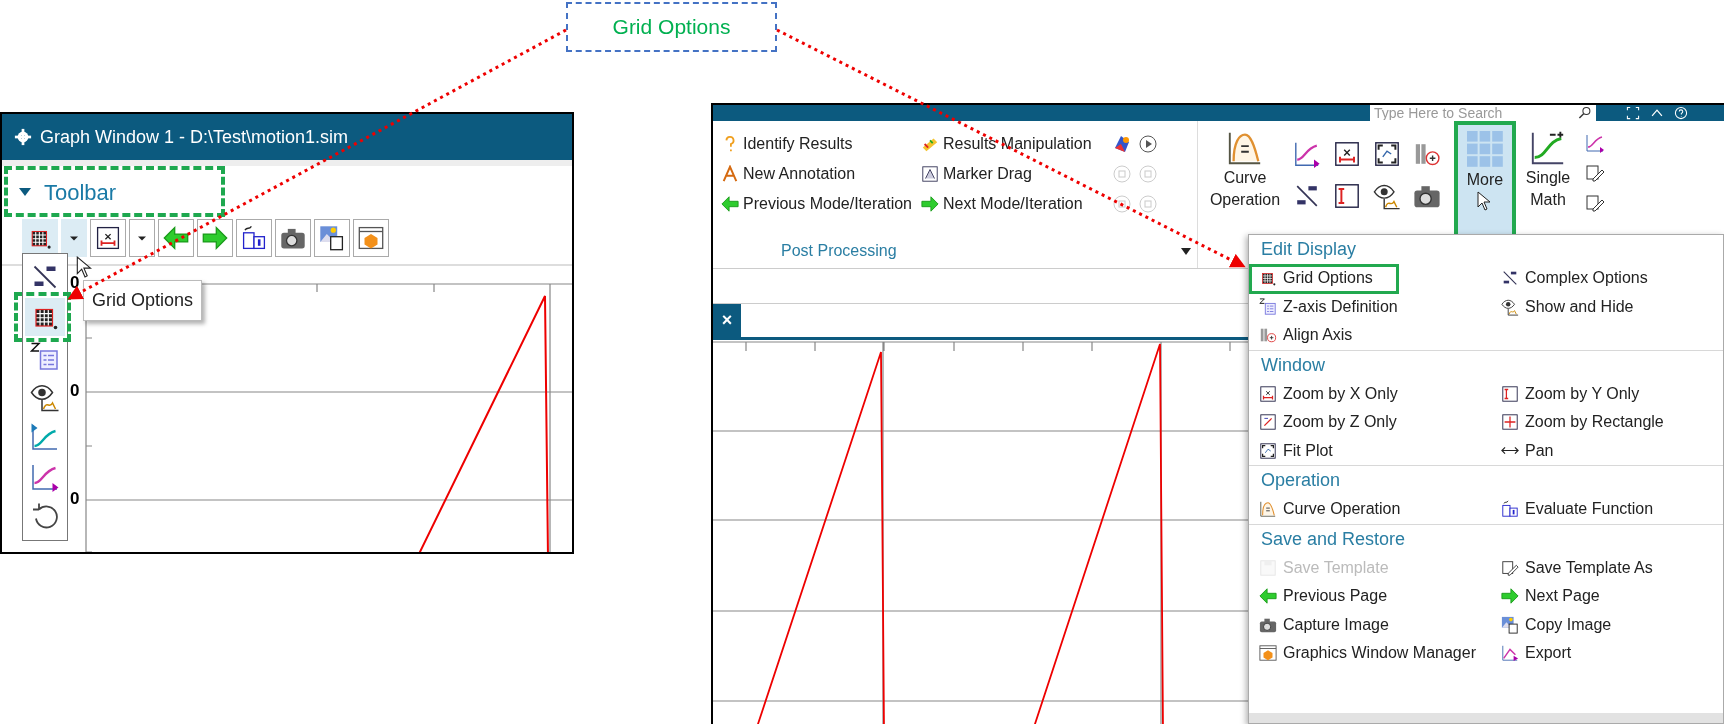  What do you see at coordinates (1268, 509) in the screenshot?
I see `curve-operation-icon` at bounding box center [1268, 509].